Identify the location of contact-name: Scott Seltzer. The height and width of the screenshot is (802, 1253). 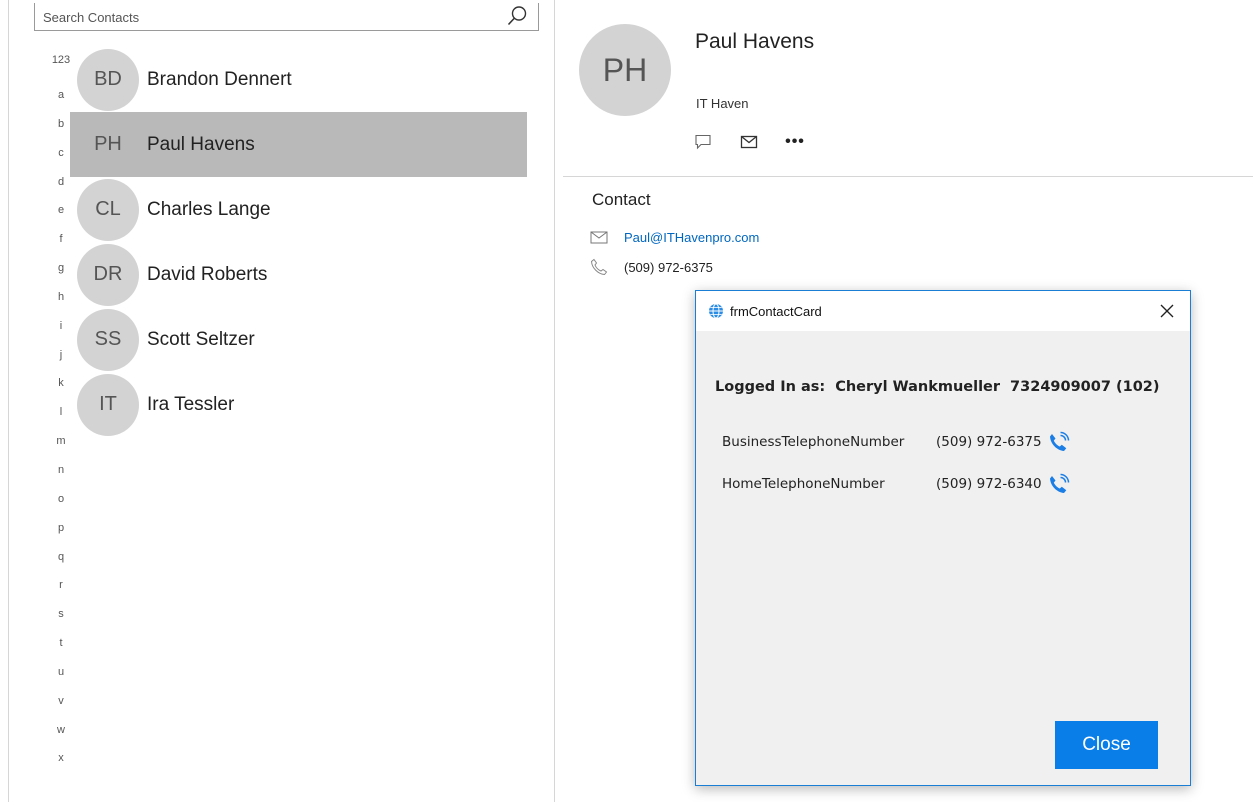
(201, 339).